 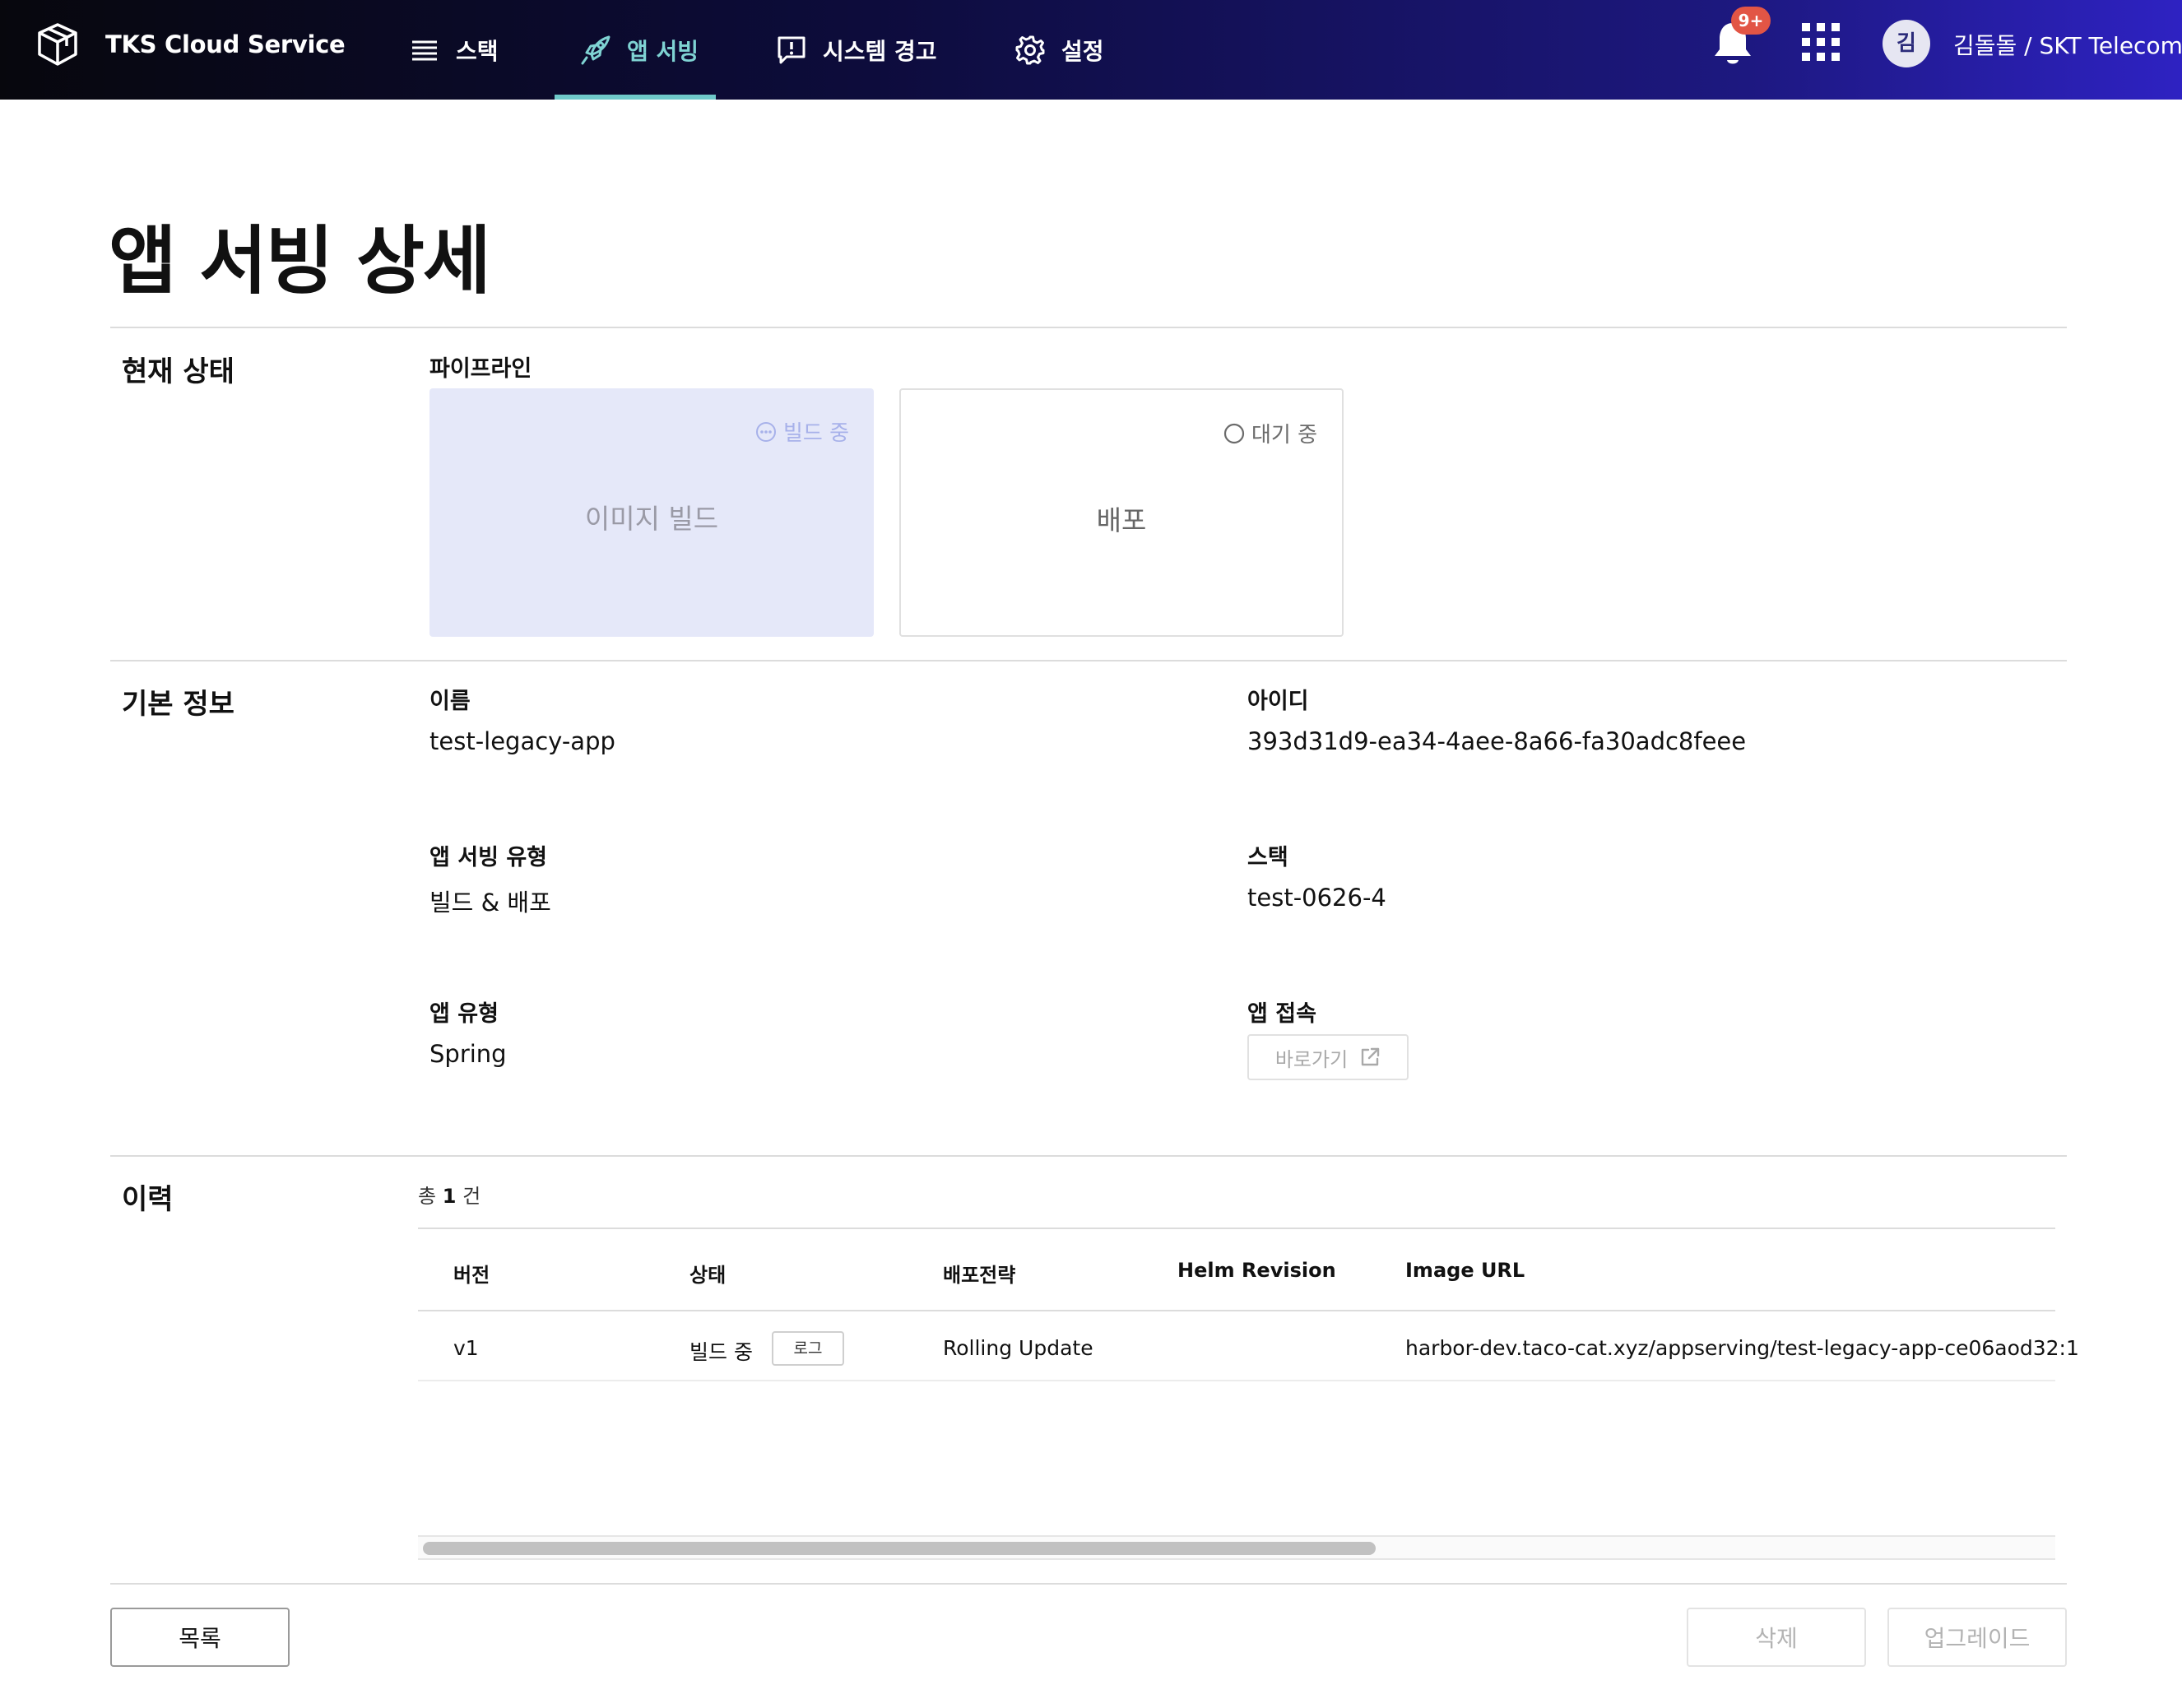 I want to click on brand-name: TKS Cloud Service, so click(x=225, y=44).